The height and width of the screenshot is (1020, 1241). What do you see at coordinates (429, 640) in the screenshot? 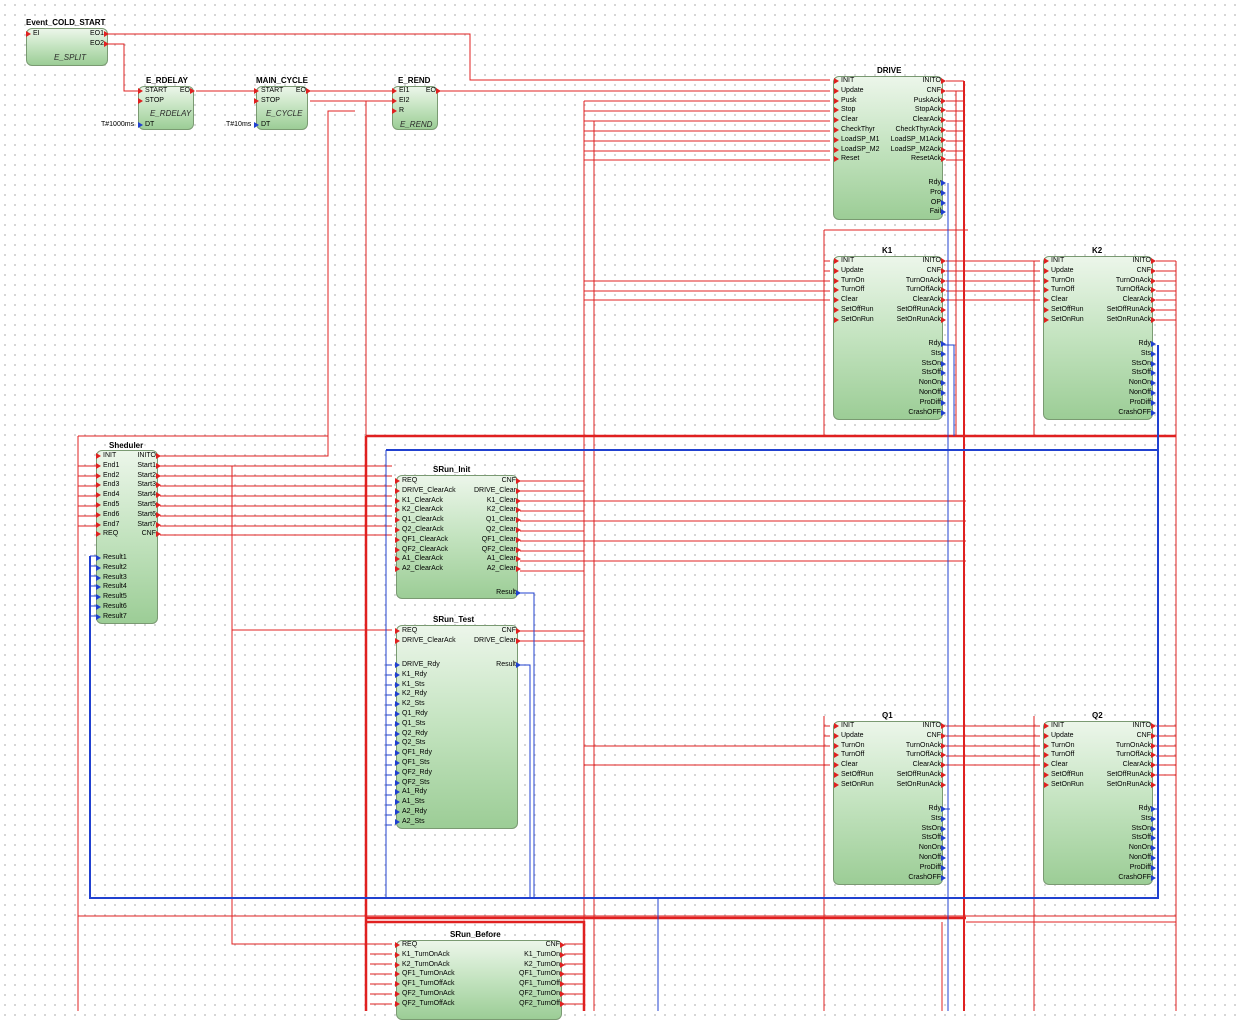
I see `input-port-drive_clearack: DRIVE_ClearAck` at bounding box center [429, 640].